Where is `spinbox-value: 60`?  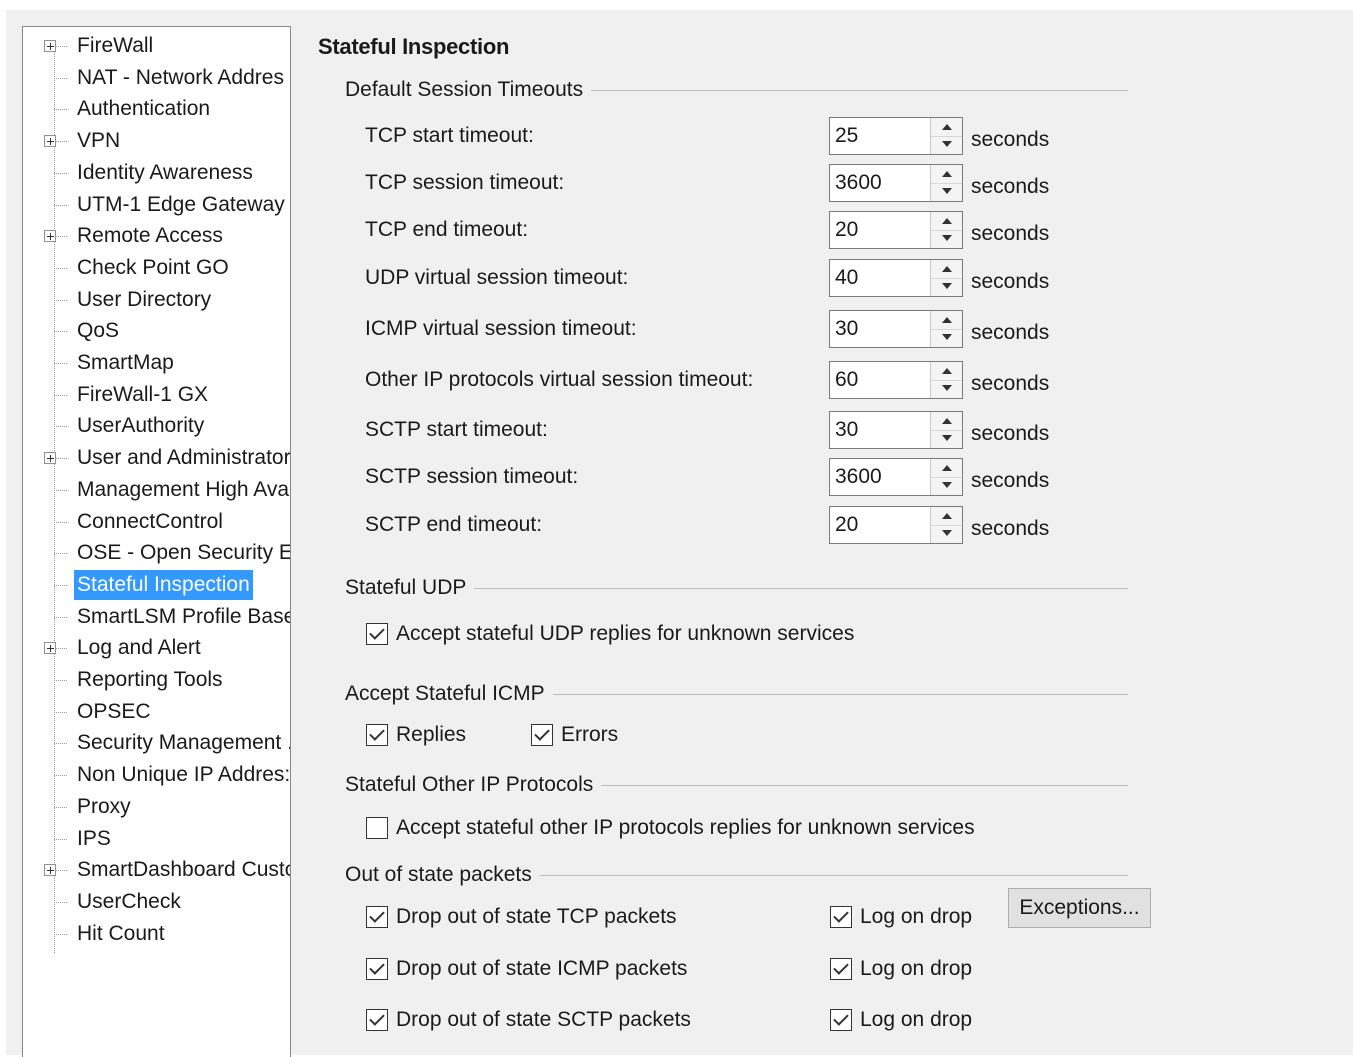
spinbox-value: 60 is located at coordinates (846, 380).